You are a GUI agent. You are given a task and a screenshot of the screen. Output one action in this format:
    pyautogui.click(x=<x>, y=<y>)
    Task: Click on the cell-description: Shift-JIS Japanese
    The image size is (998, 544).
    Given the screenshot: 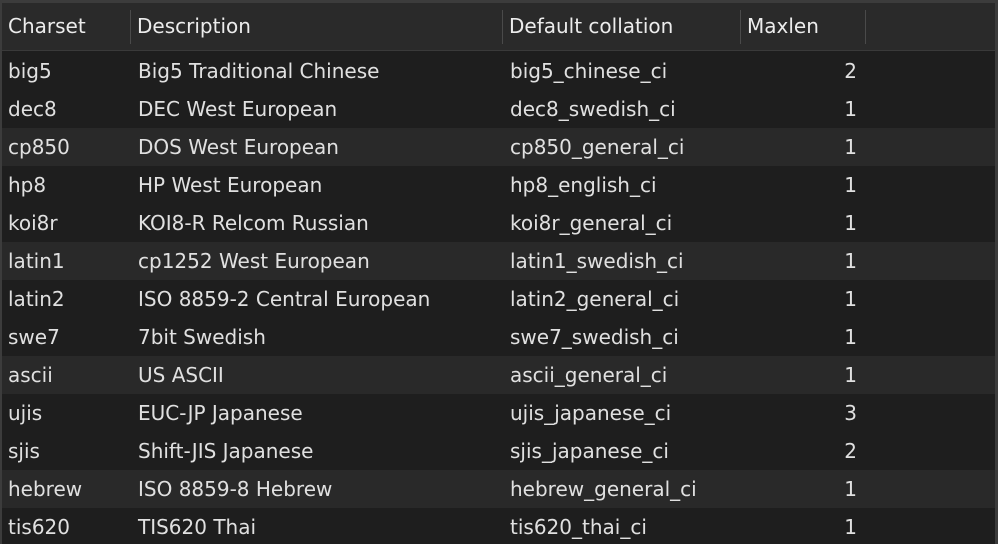 What is the action you would take?
    pyautogui.click(x=226, y=451)
    